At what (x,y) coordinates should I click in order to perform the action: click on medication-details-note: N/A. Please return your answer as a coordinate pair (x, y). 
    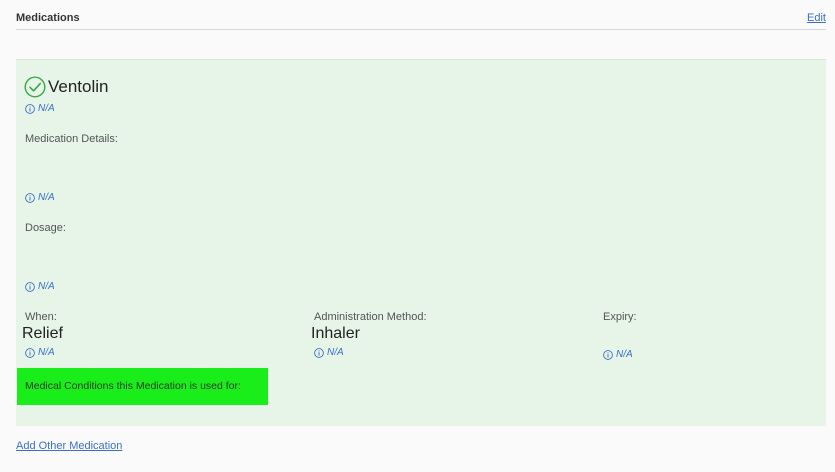
    Looking at the image, I should click on (40, 197).